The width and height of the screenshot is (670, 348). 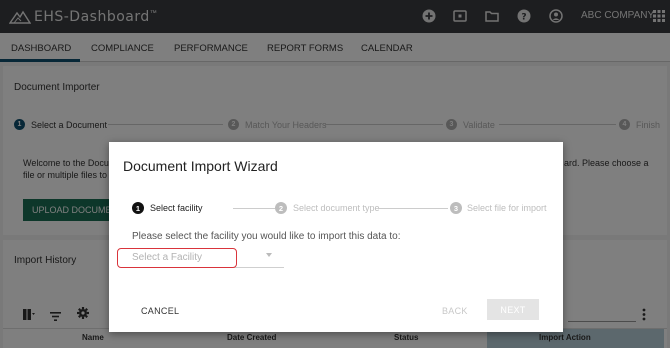 I want to click on chevron-down-icon, so click(x=269, y=255).